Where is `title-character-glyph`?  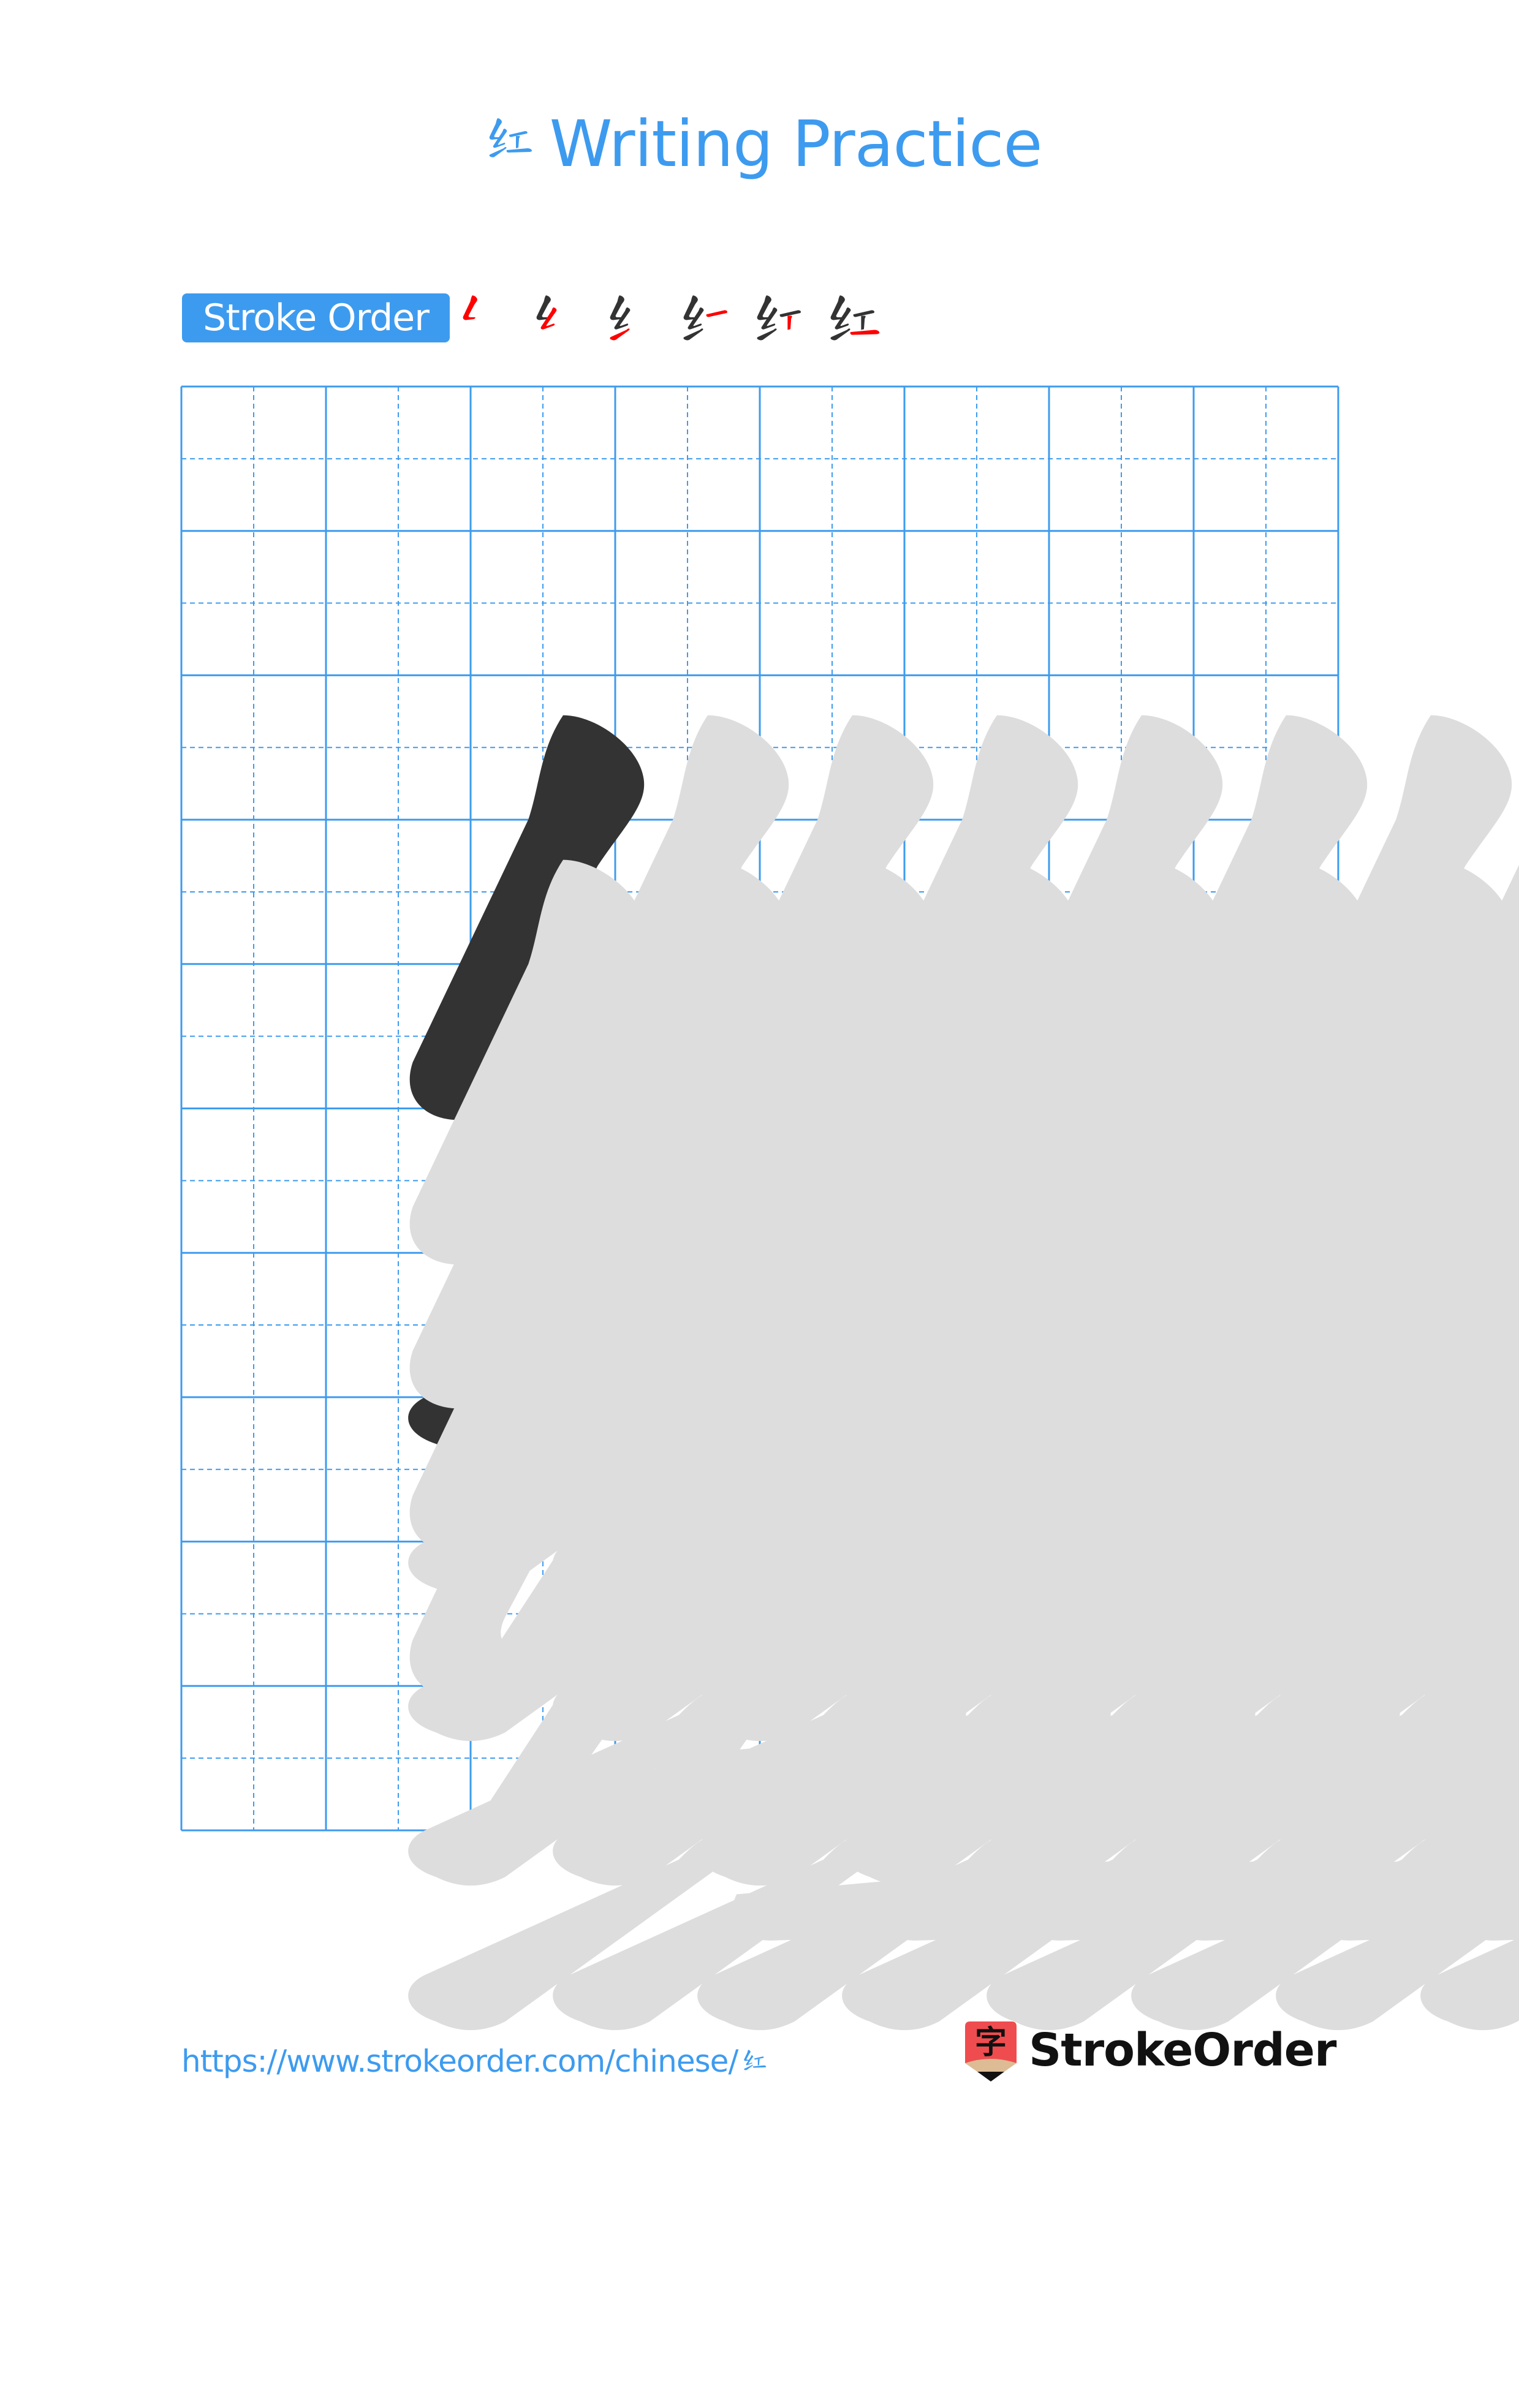
title-character-glyph is located at coordinates (508, 139).